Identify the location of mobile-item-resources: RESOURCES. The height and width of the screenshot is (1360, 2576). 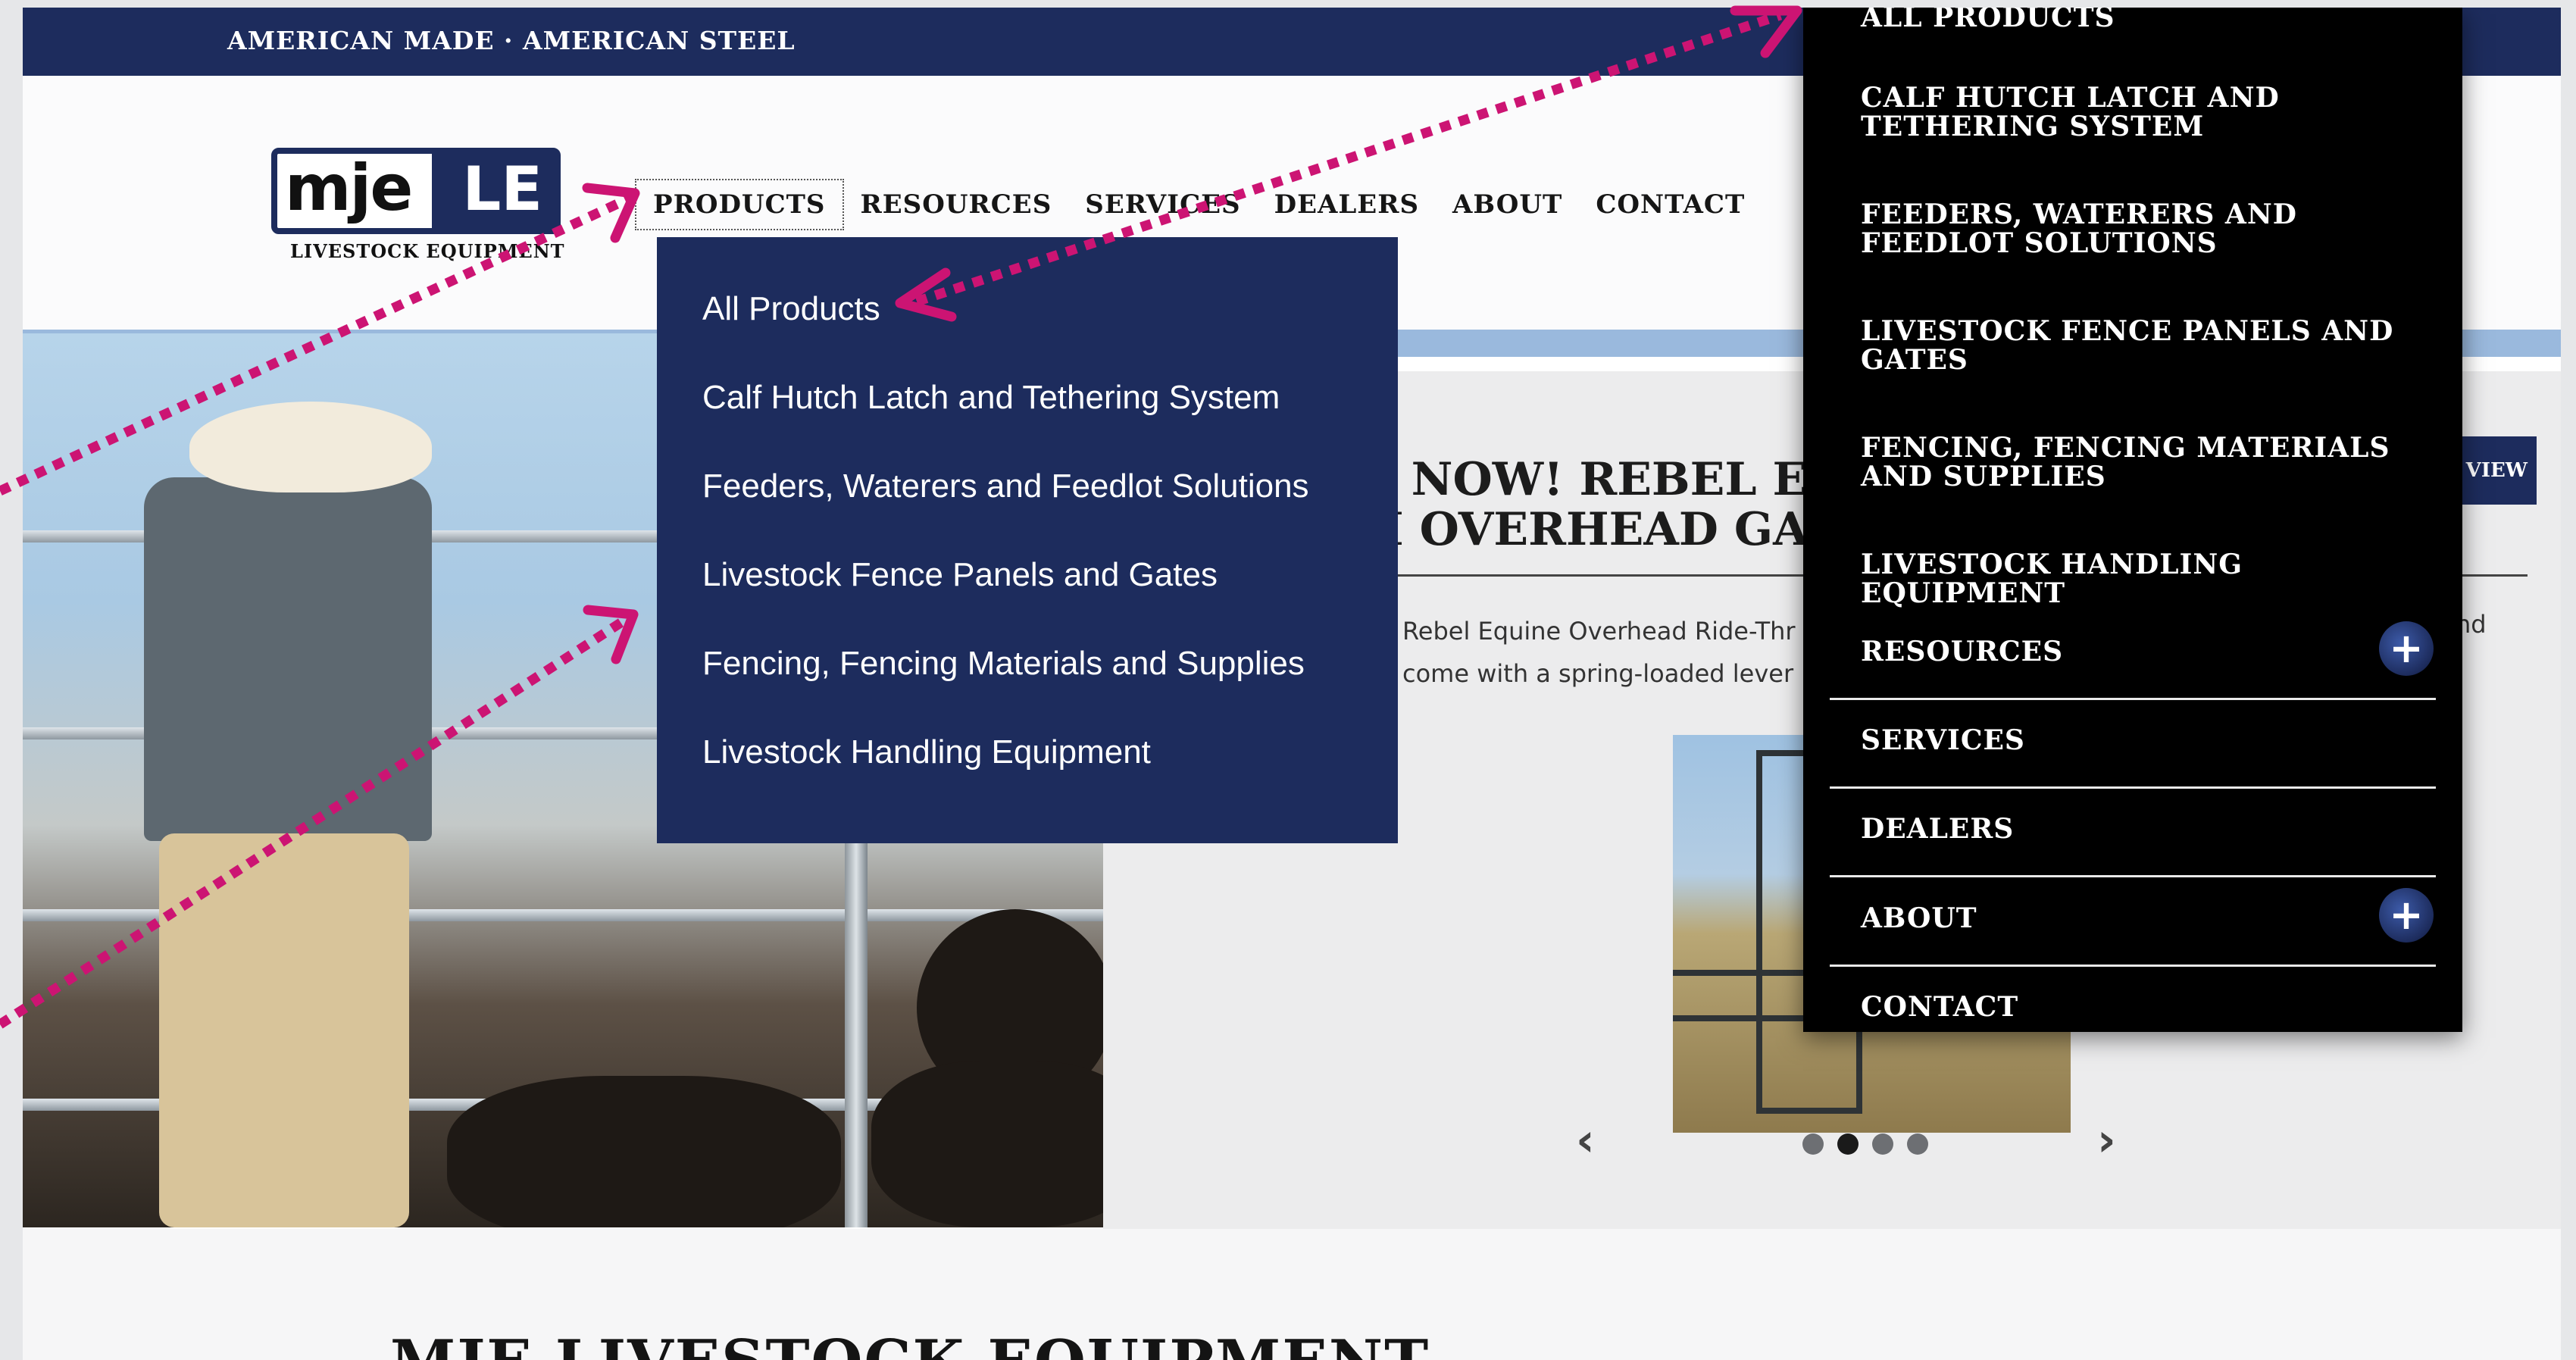
(2141, 651).